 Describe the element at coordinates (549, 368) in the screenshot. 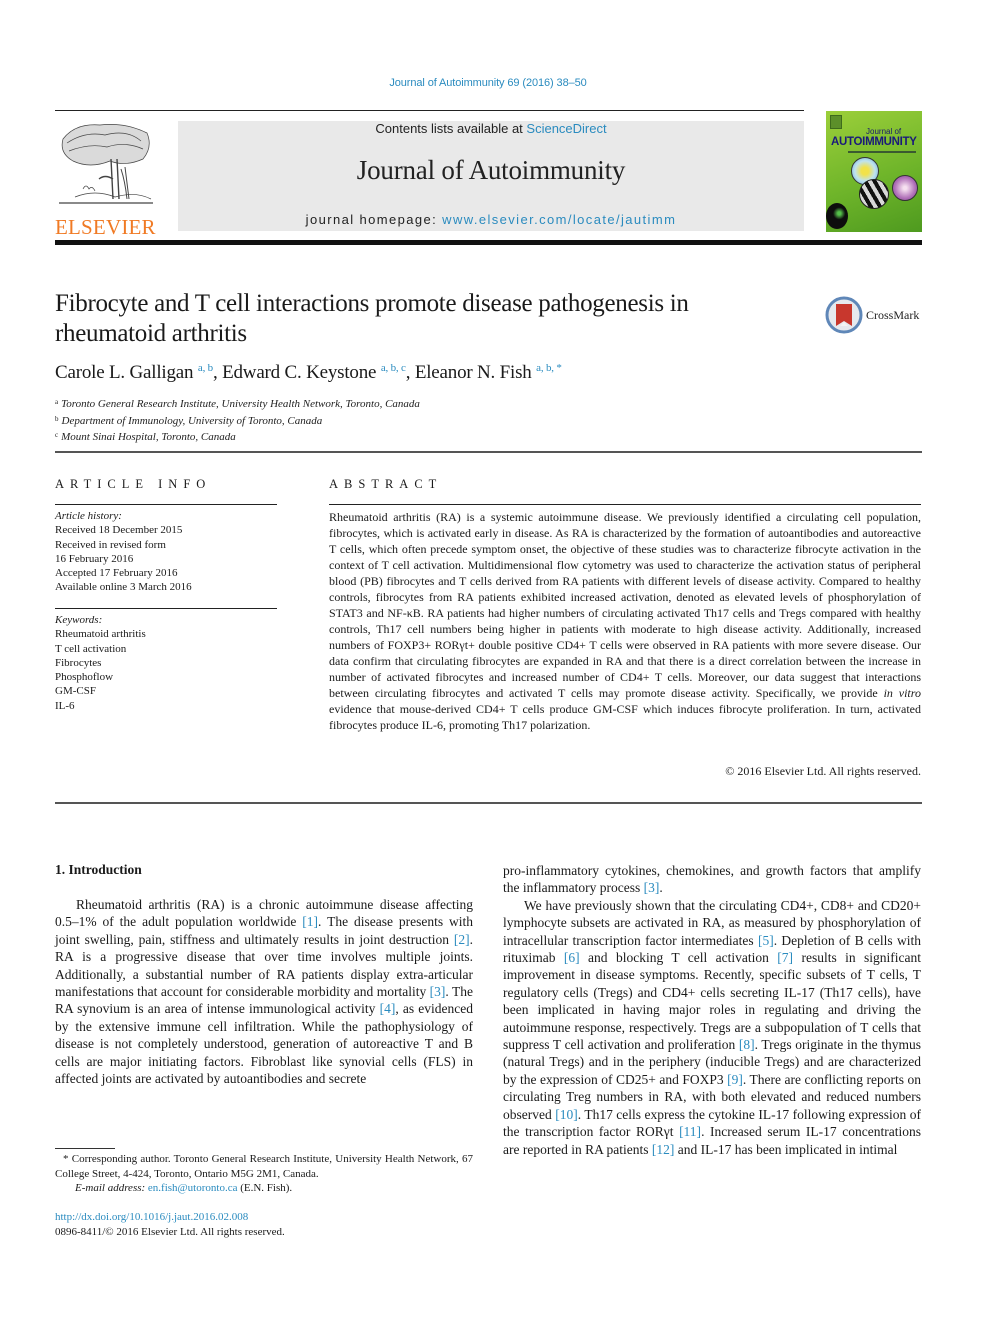

I see `author-affiliation-sup: a, b, *` at that location.